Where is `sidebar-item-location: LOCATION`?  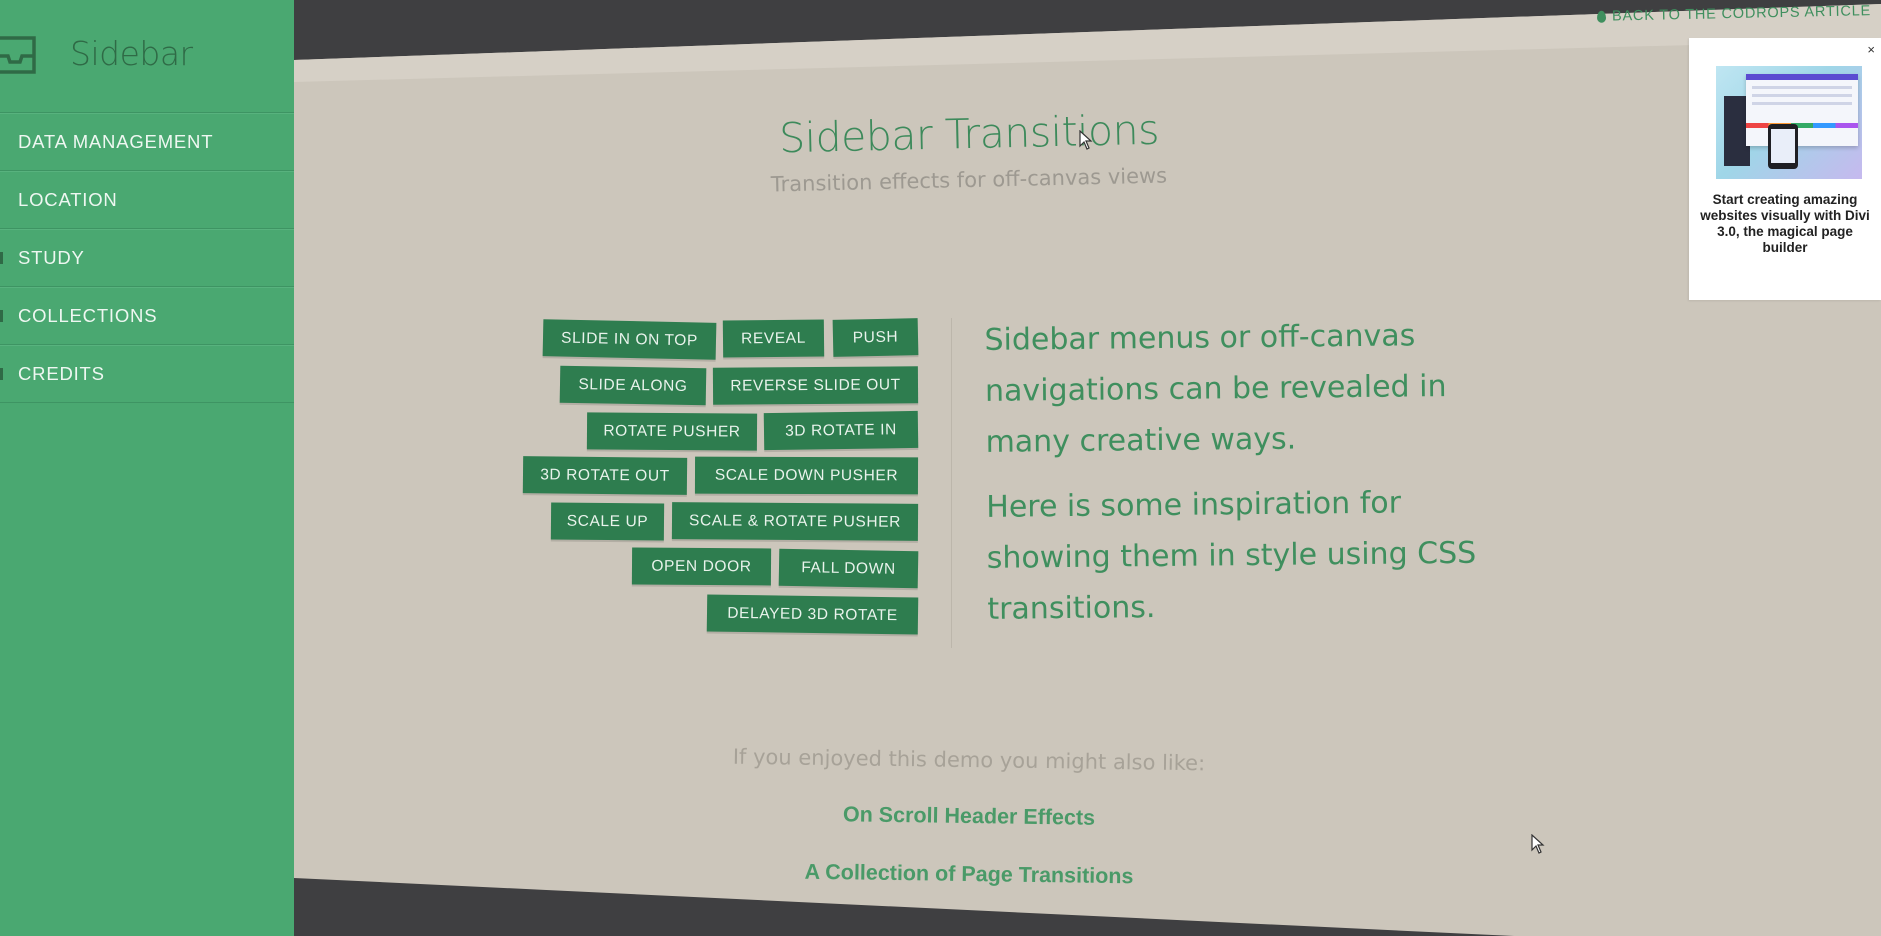
sidebar-item-location: LOCATION is located at coordinates (147, 200).